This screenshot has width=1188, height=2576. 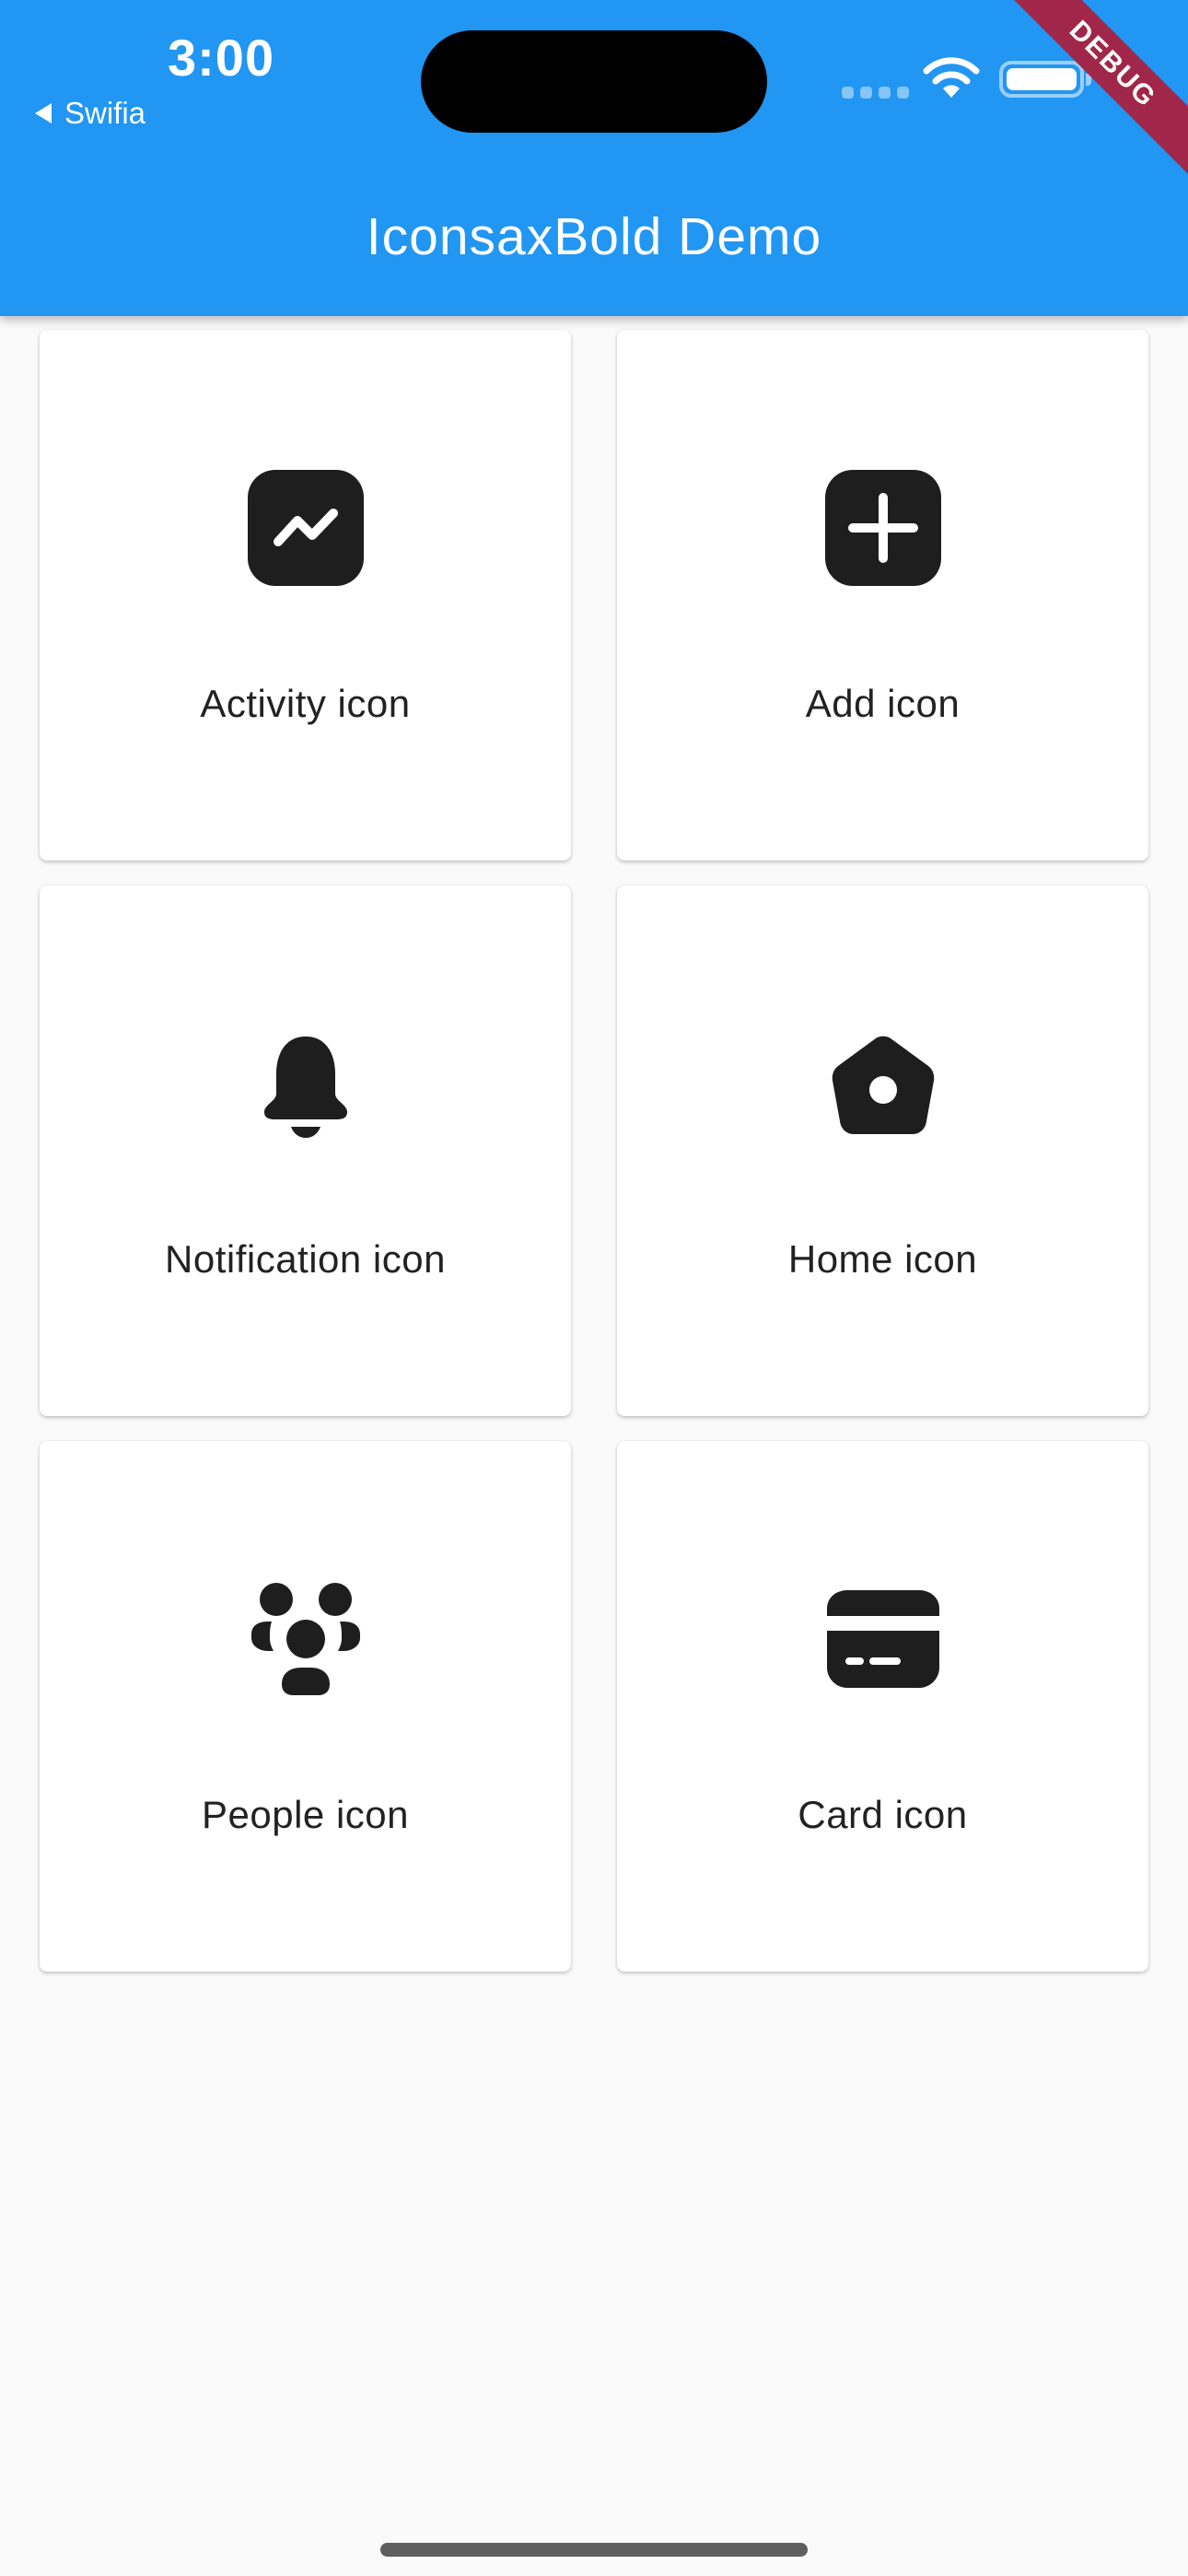 What do you see at coordinates (882, 595) in the screenshot?
I see `card-add: Add icon` at bounding box center [882, 595].